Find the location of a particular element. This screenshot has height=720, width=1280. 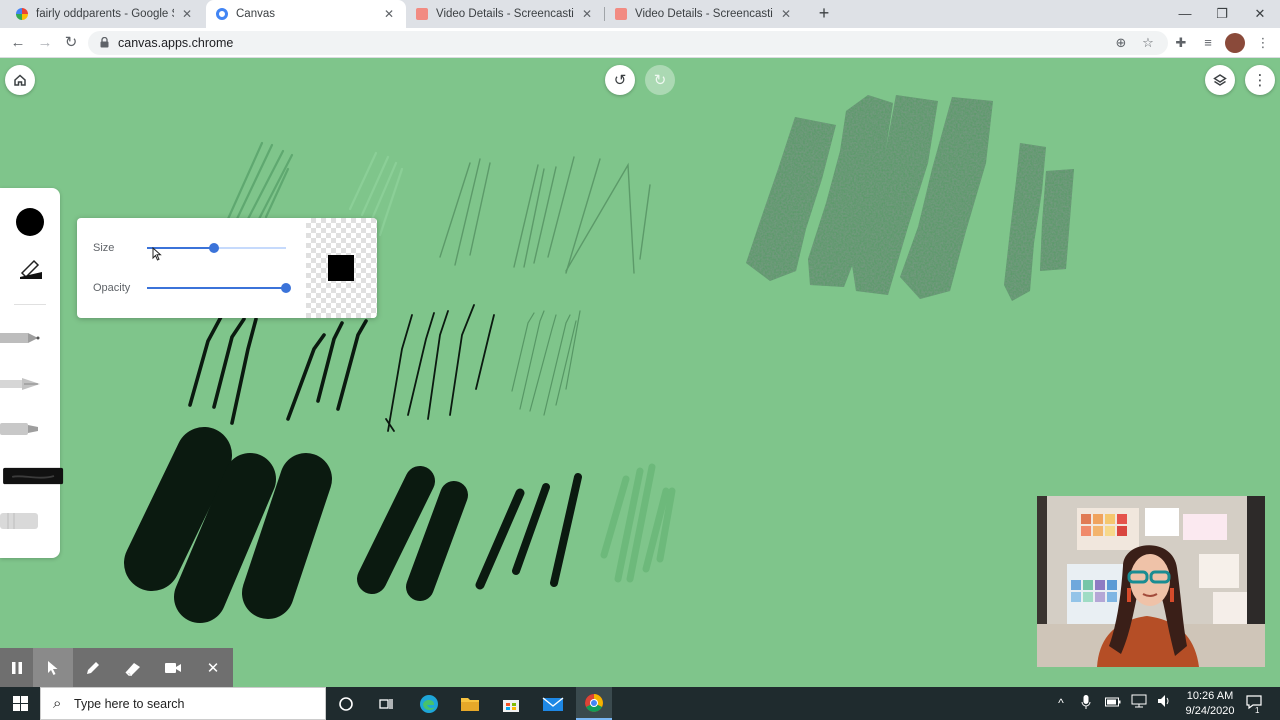

cursor-highlight-button is located at coordinates (53, 667).